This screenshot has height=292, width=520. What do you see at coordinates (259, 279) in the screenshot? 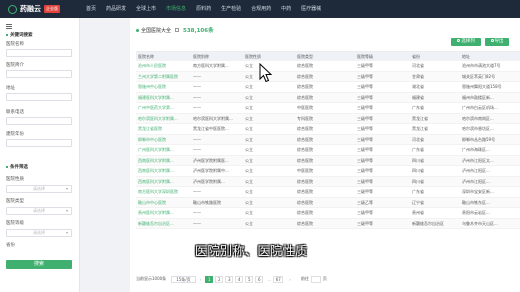
I see `page-button-6: 6` at bounding box center [259, 279].